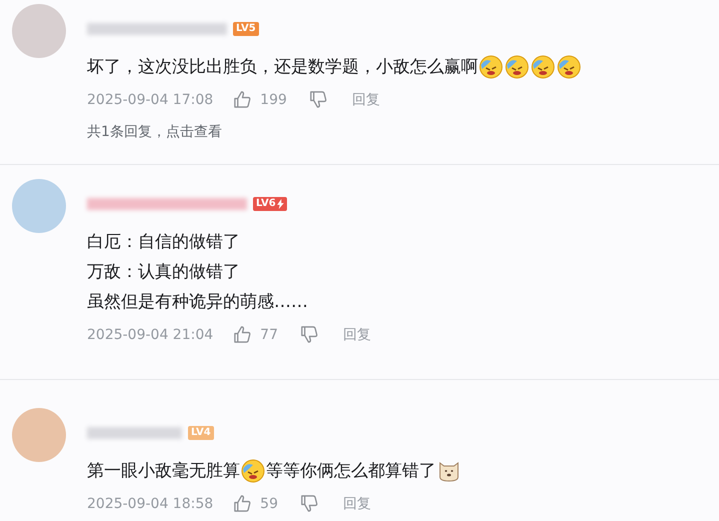 This screenshot has height=521, width=719. What do you see at coordinates (403, 132) in the screenshot?
I see `view-replies-link: 共1条回复，点击查看` at bounding box center [403, 132].